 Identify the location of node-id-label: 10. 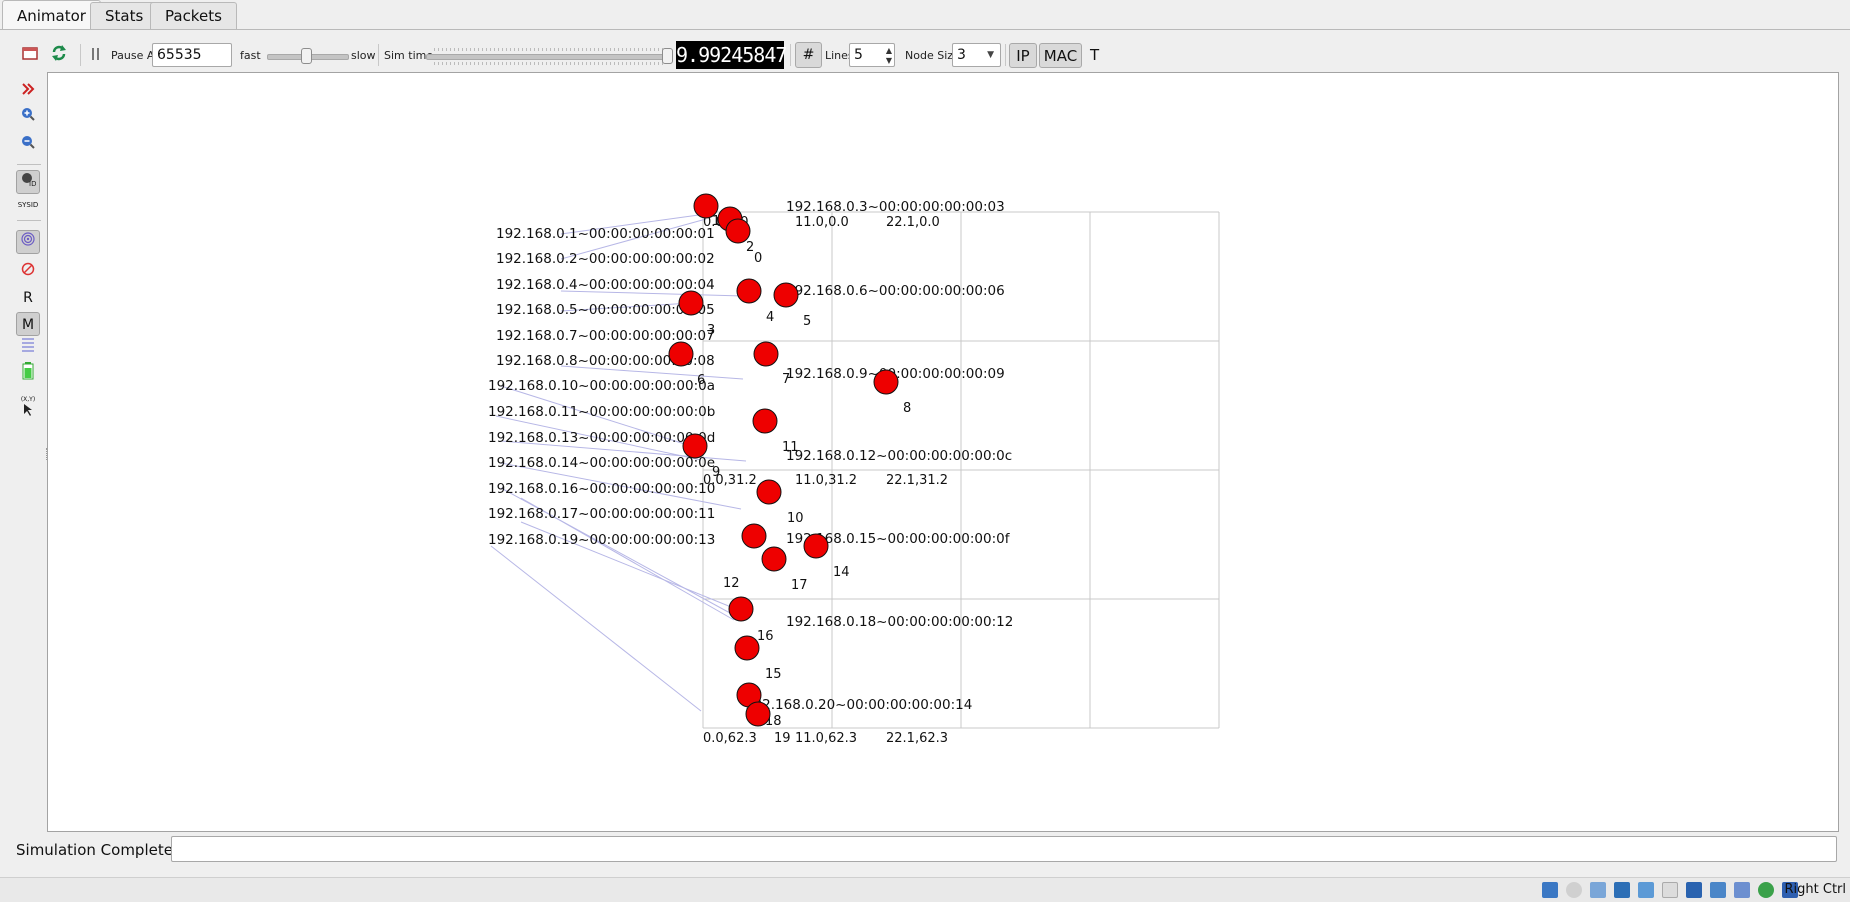
(795, 518).